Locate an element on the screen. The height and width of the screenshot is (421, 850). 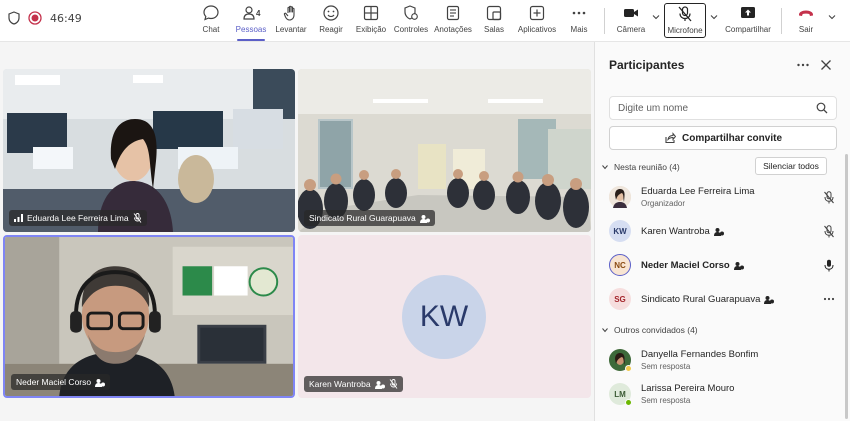
camera-icon is located at coordinates (631, 13).